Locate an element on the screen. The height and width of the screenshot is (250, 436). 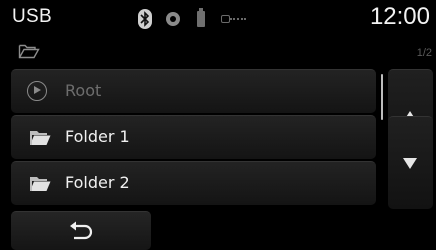
scrollbar is located at coordinates (382, 97).